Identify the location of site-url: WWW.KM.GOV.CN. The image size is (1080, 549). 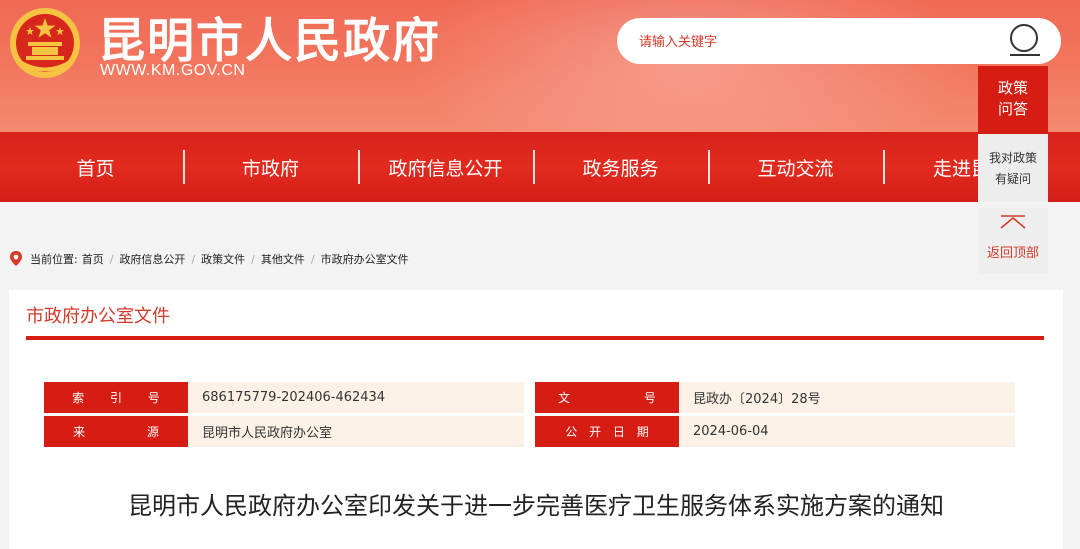
(172, 71).